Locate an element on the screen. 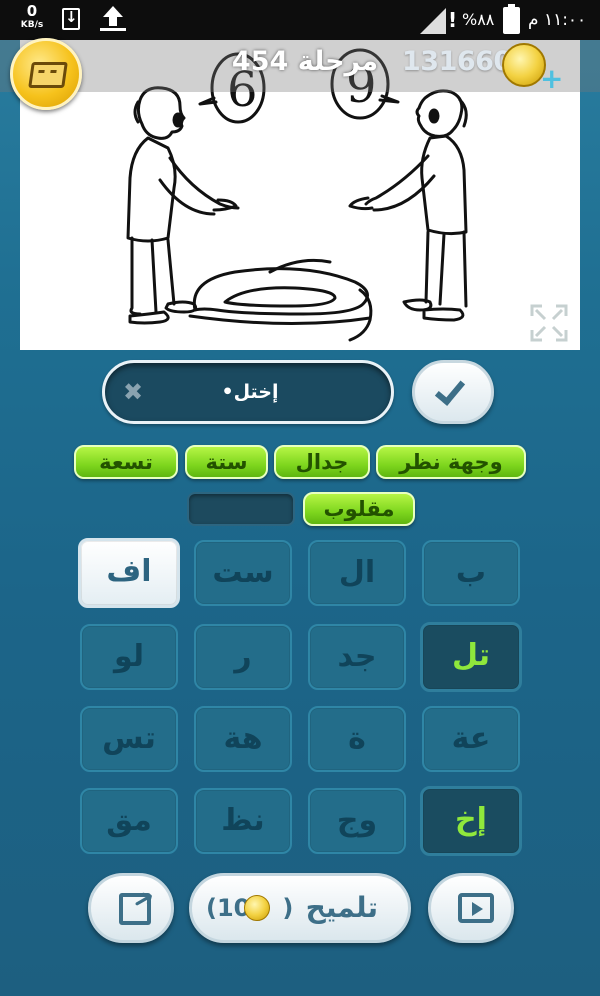  letter-tile: جد is located at coordinates (357, 657).